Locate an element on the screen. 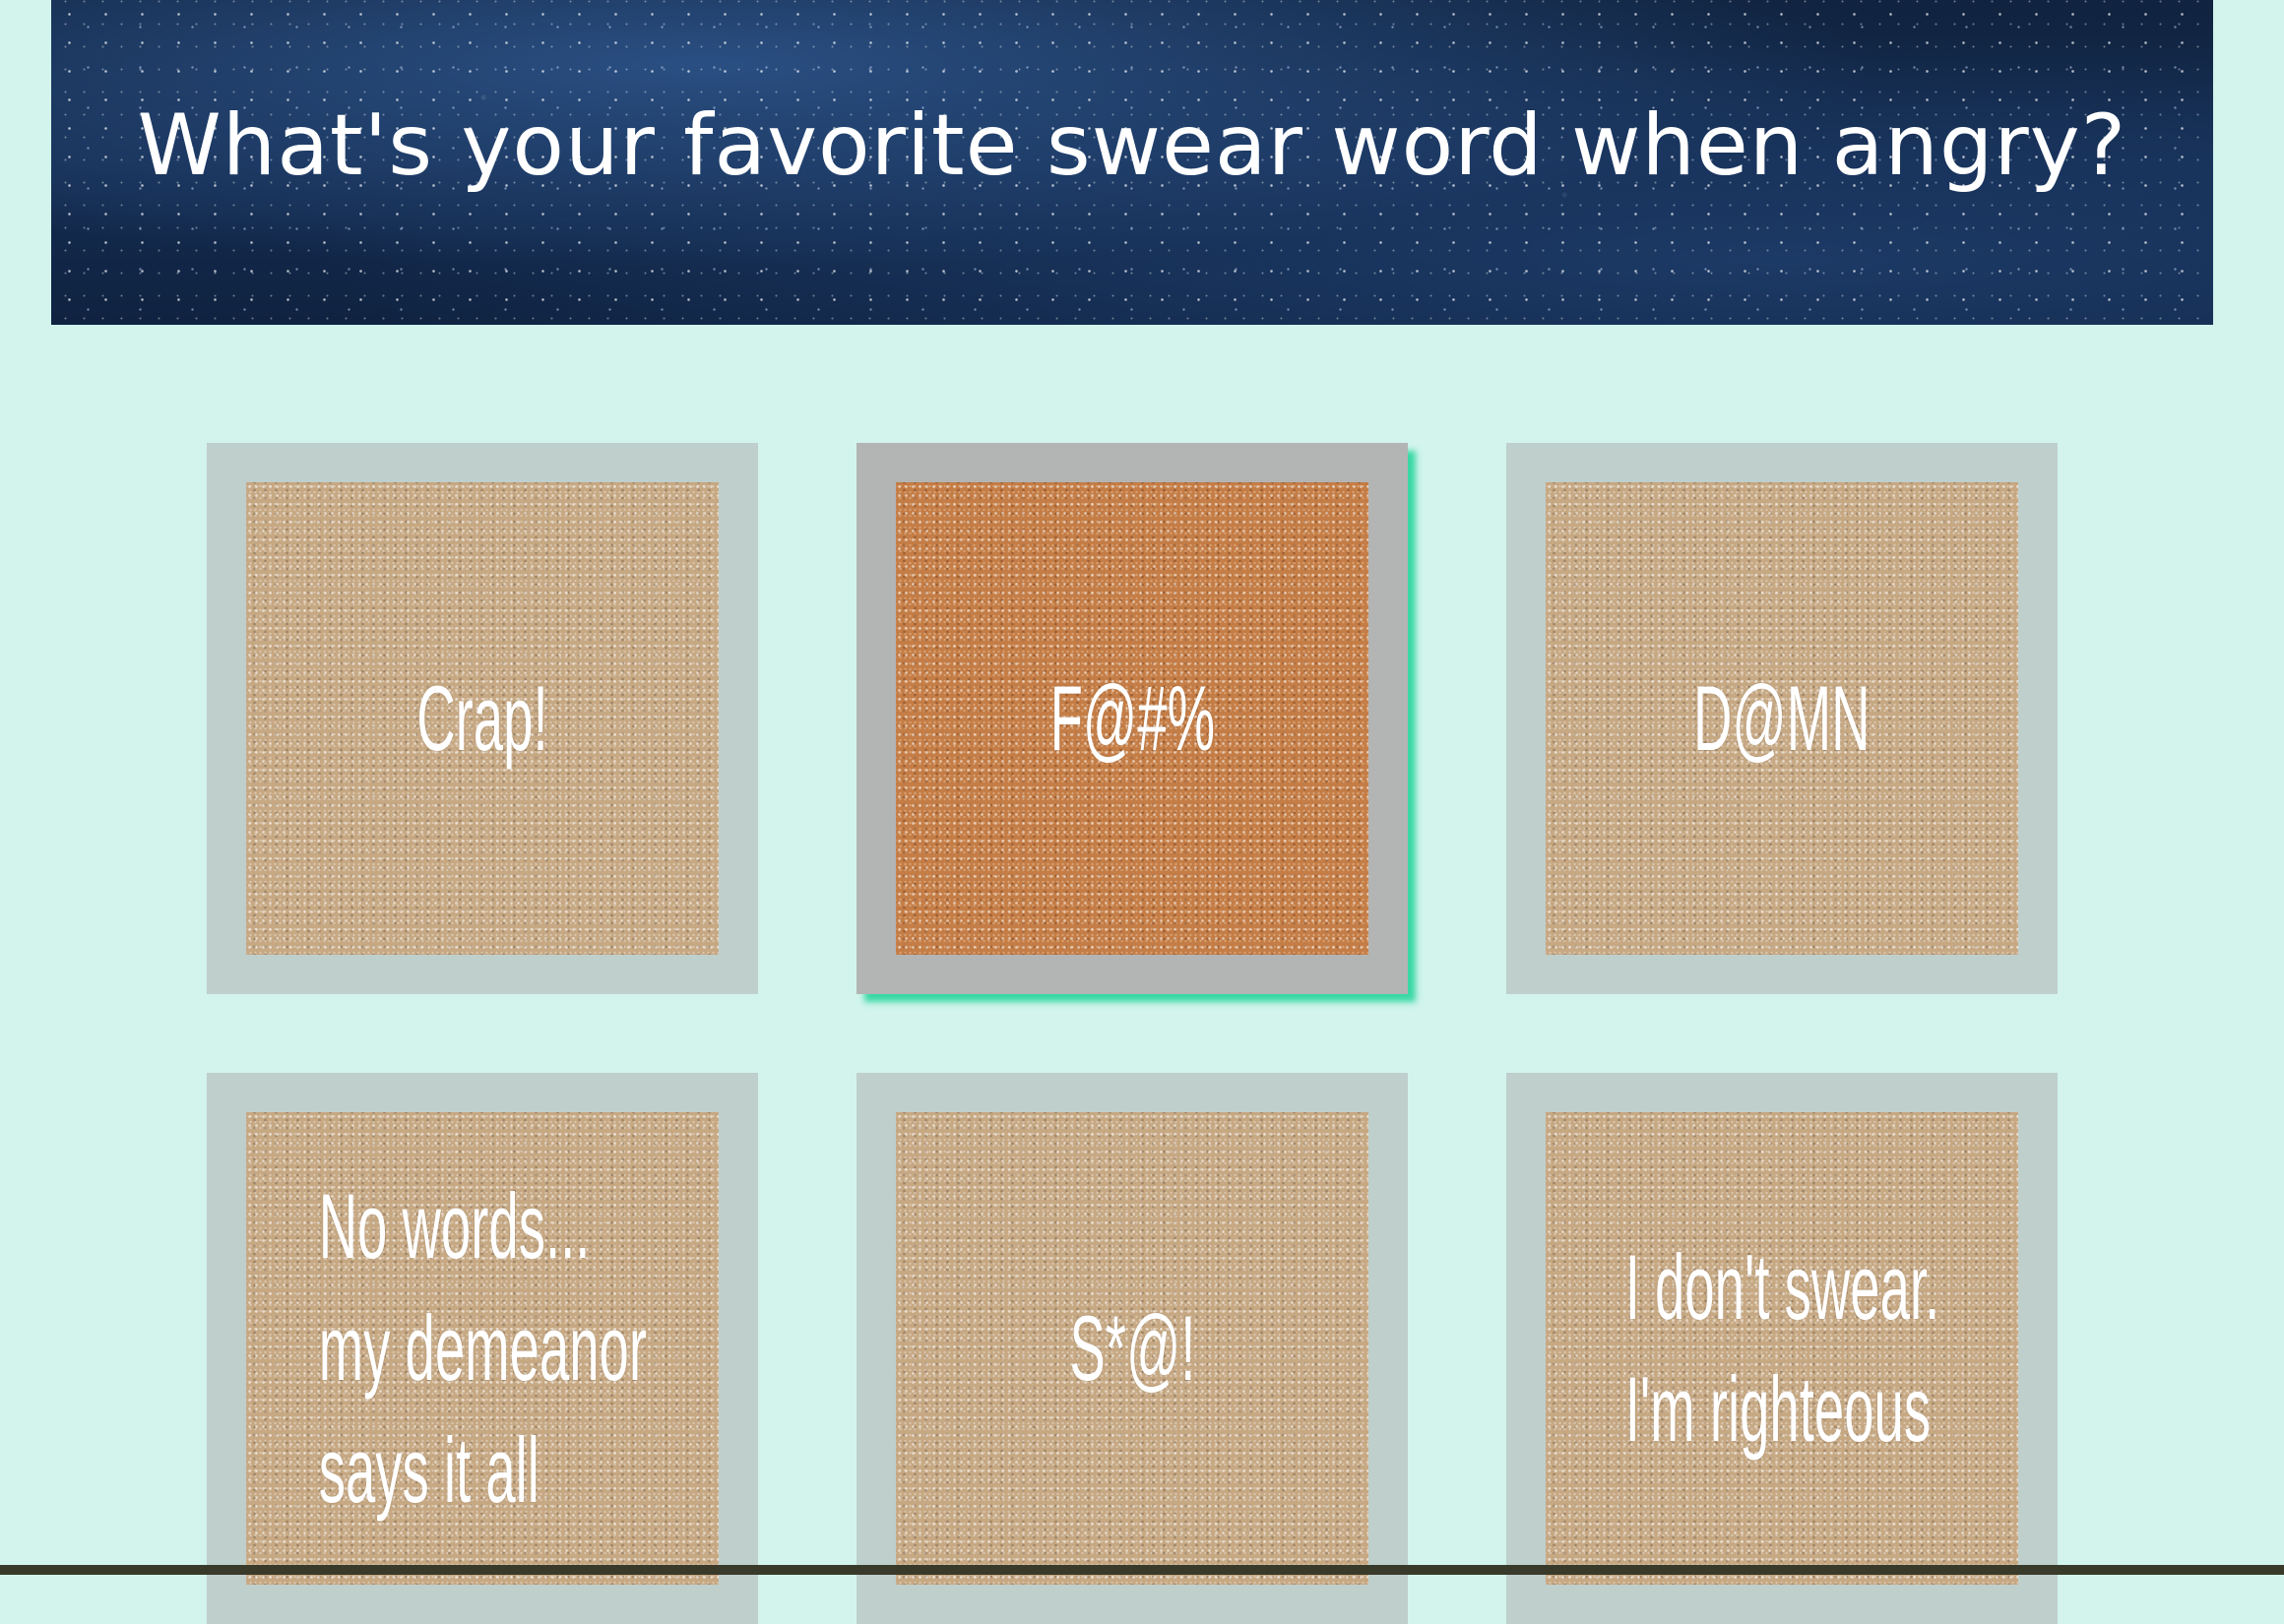 Image resolution: width=2284 pixels, height=1624 pixels. option-label: F@#% is located at coordinates (1131, 718).